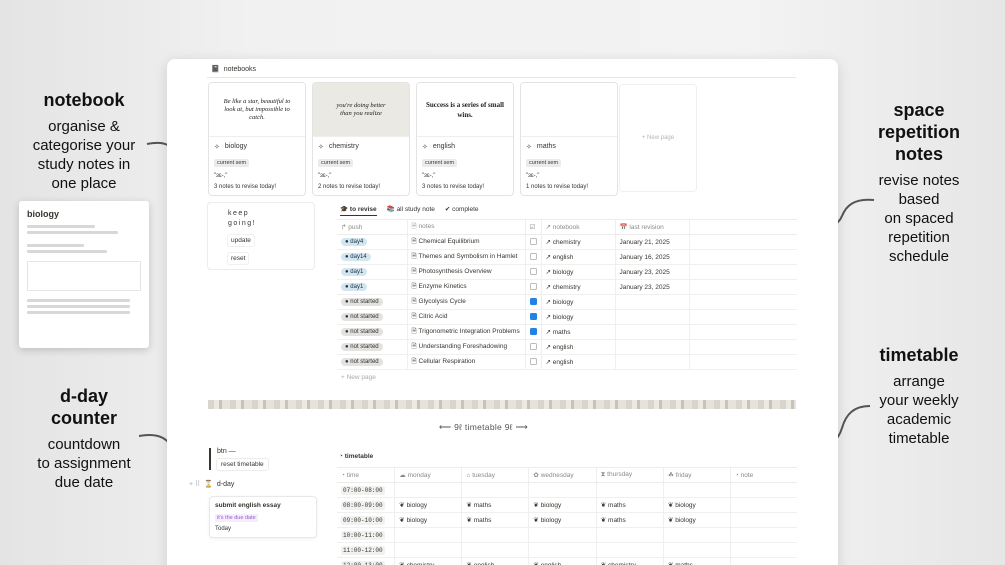  Describe the element at coordinates (366, 561) in the screenshot. I see `time-cell: 12:00-13:00` at that location.